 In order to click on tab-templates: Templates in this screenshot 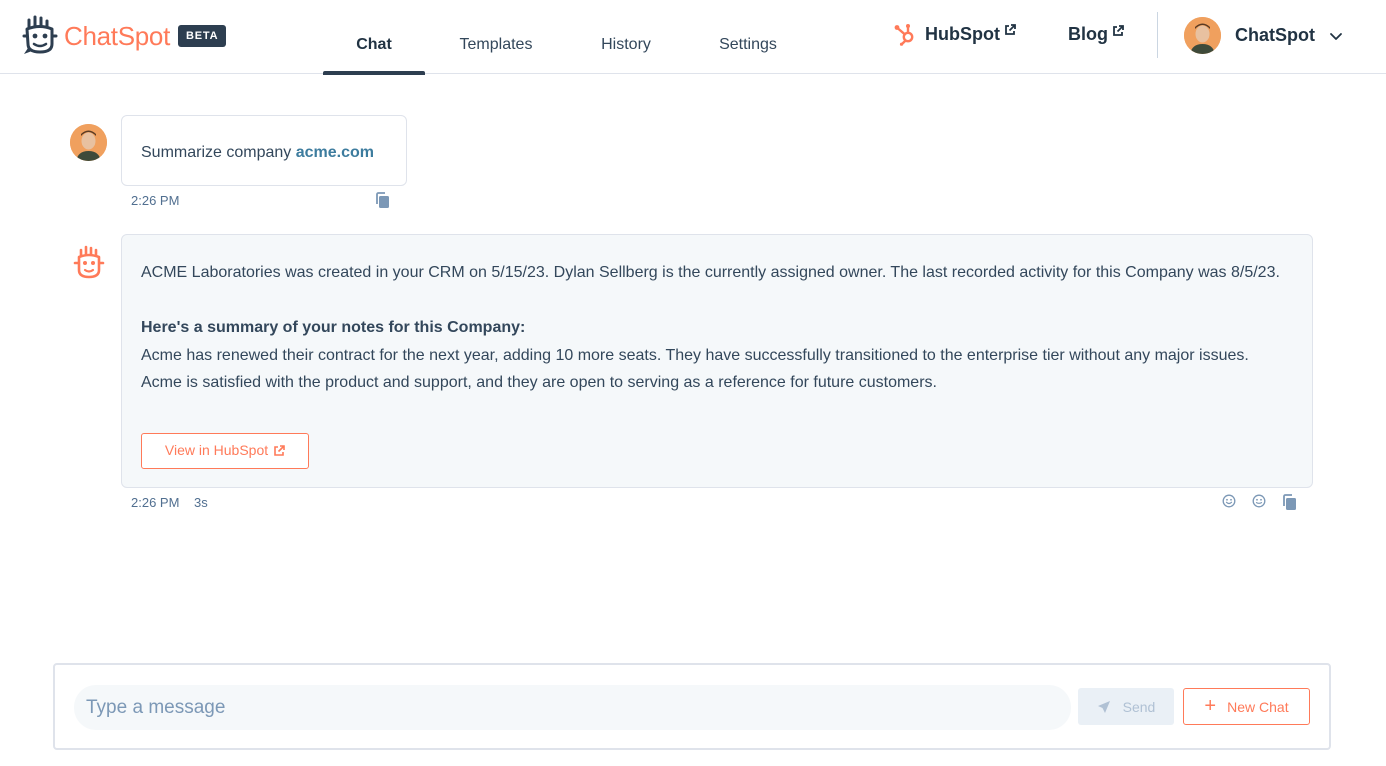, I will do `click(496, 37)`.